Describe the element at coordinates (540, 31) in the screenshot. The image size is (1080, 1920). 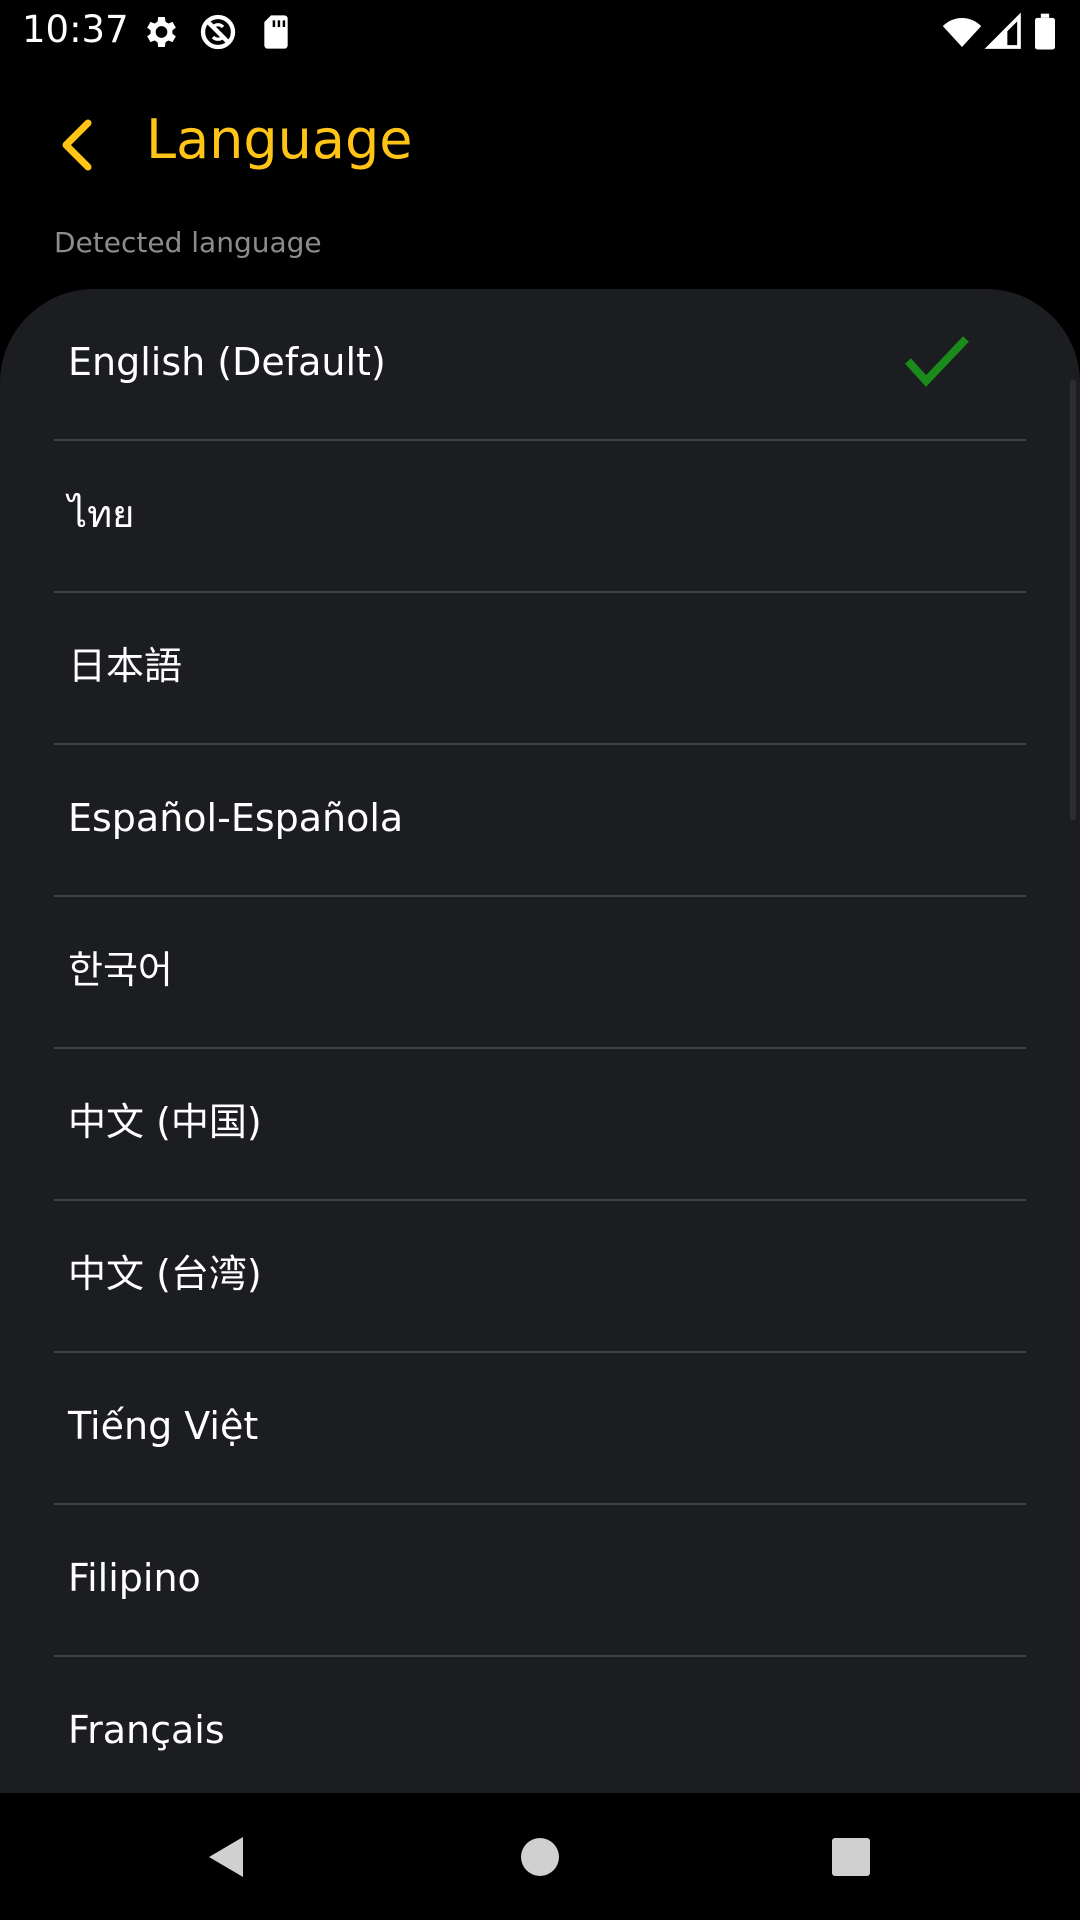
I see `status-bar: 10:37` at that location.